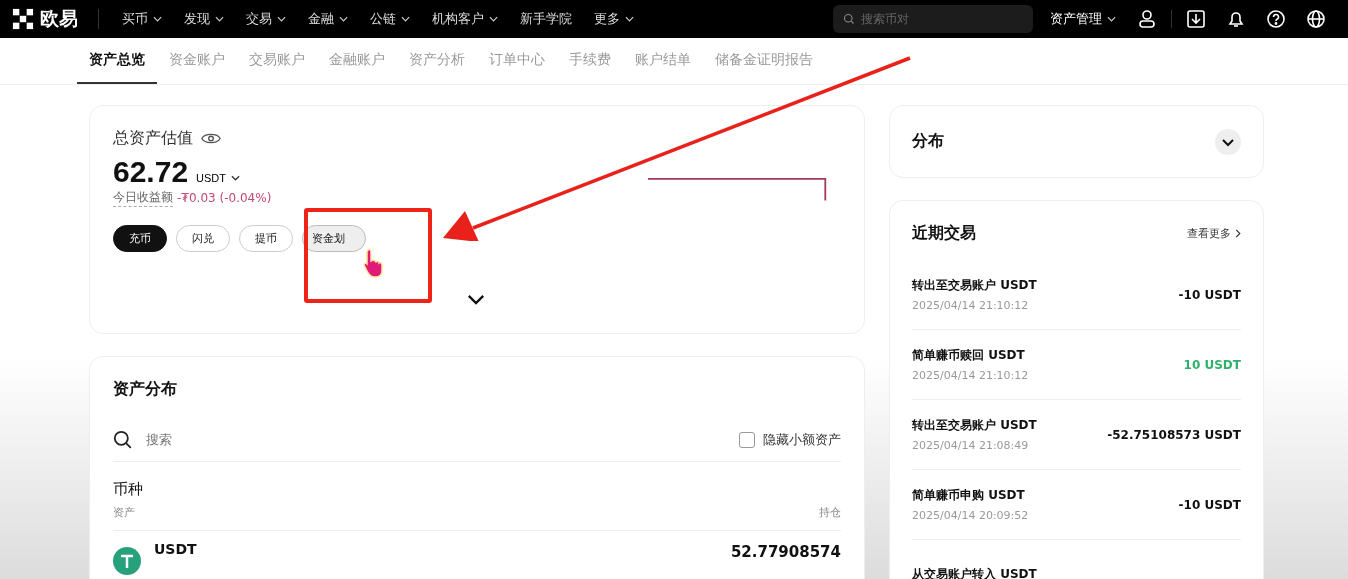 The height and width of the screenshot is (579, 1348). What do you see at coordinates (266, 238) in the screenshot?
I see `action-button: 提币` at bounding box center [266, 238].